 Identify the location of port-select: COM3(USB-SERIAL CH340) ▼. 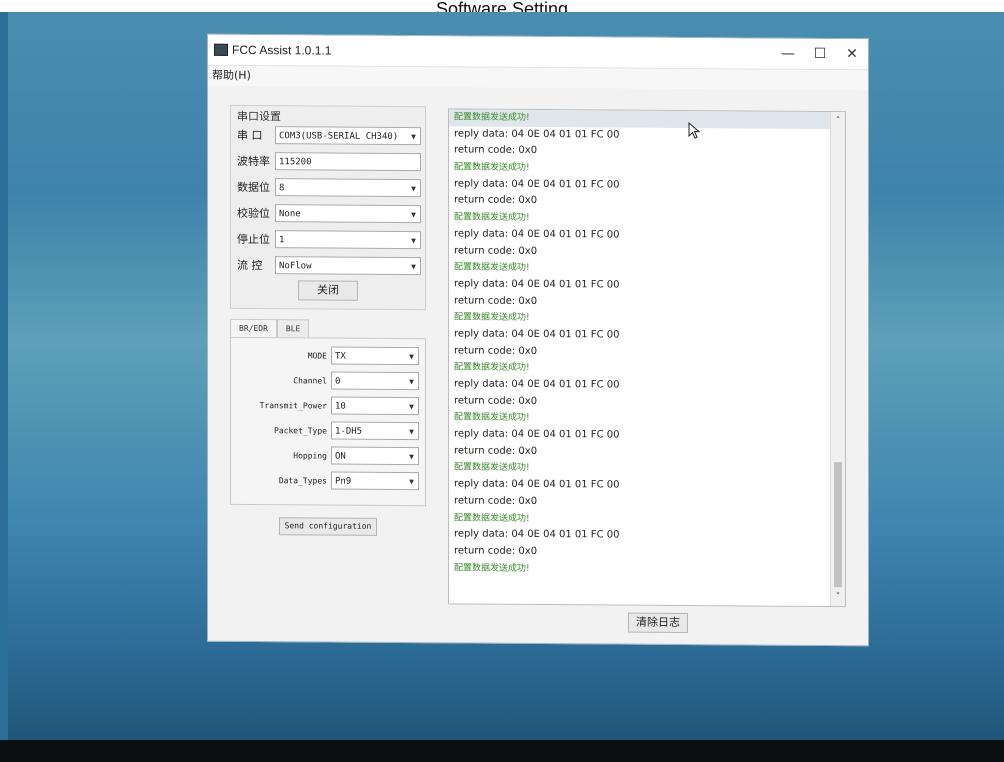
(348, 136).